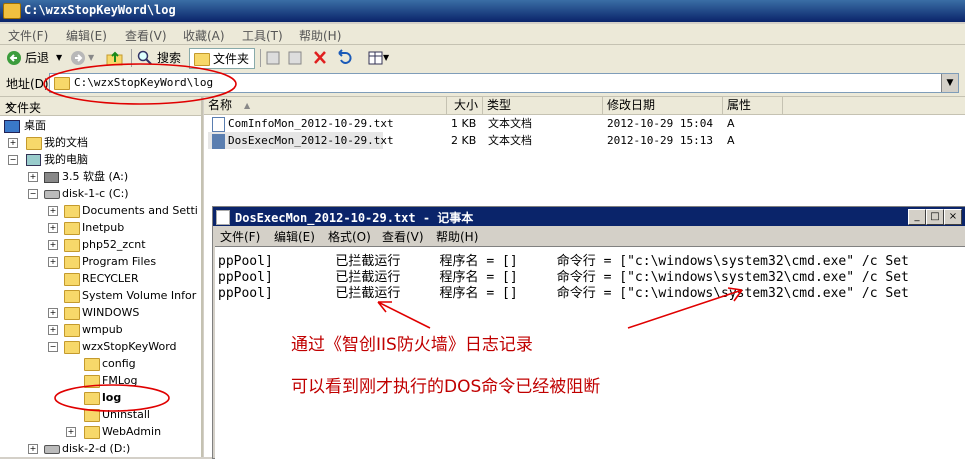 The image size is (965, 459). What do you see at coordinates (375, 58) in the screenshot?
I see `views-icon` at bounding box center [375, 58].